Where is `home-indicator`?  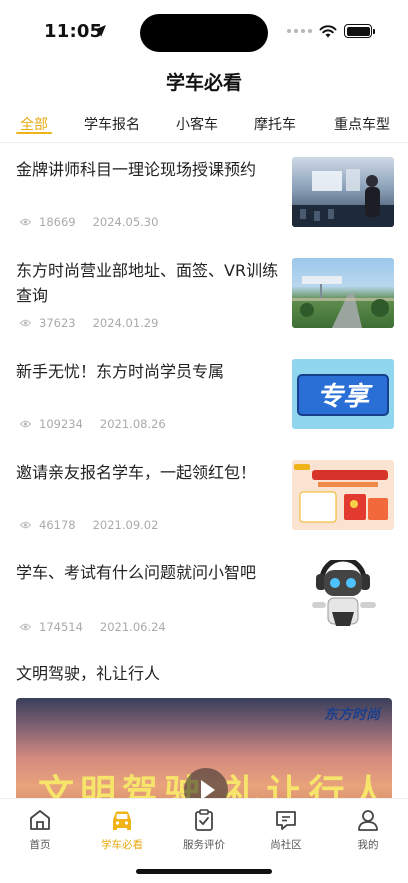 home-indicator is located at coordinates (204, 871).